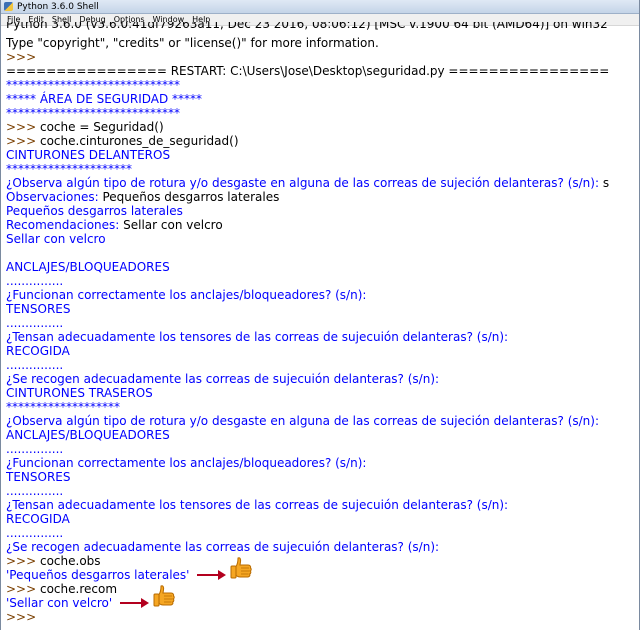 The width and height of the screenshot is (640, 630). What do you see at coordinates (65, 225) in the screenshot?
I see `shell-text: Recomendaciones:` at bounding box center [65, 225].